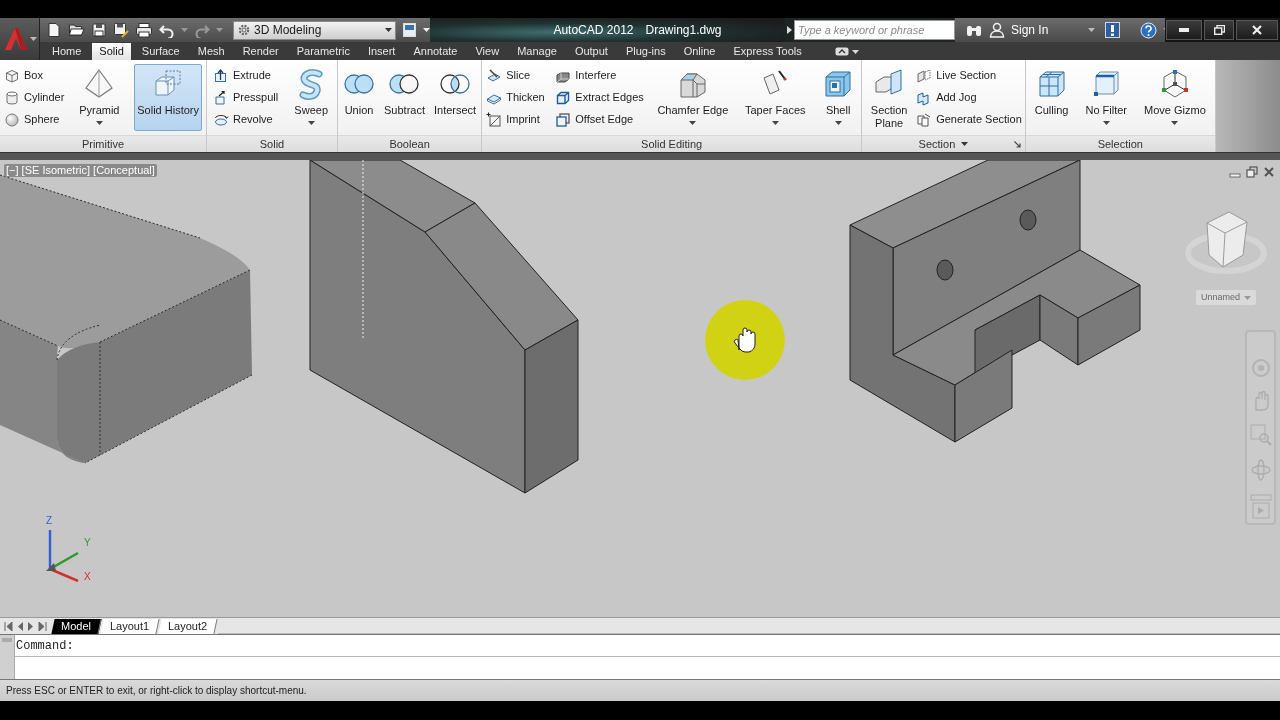  Describe the element at coordinates (645, 51) in the screenshot. I see `ribbon-tab: Plug-ins` at that location.